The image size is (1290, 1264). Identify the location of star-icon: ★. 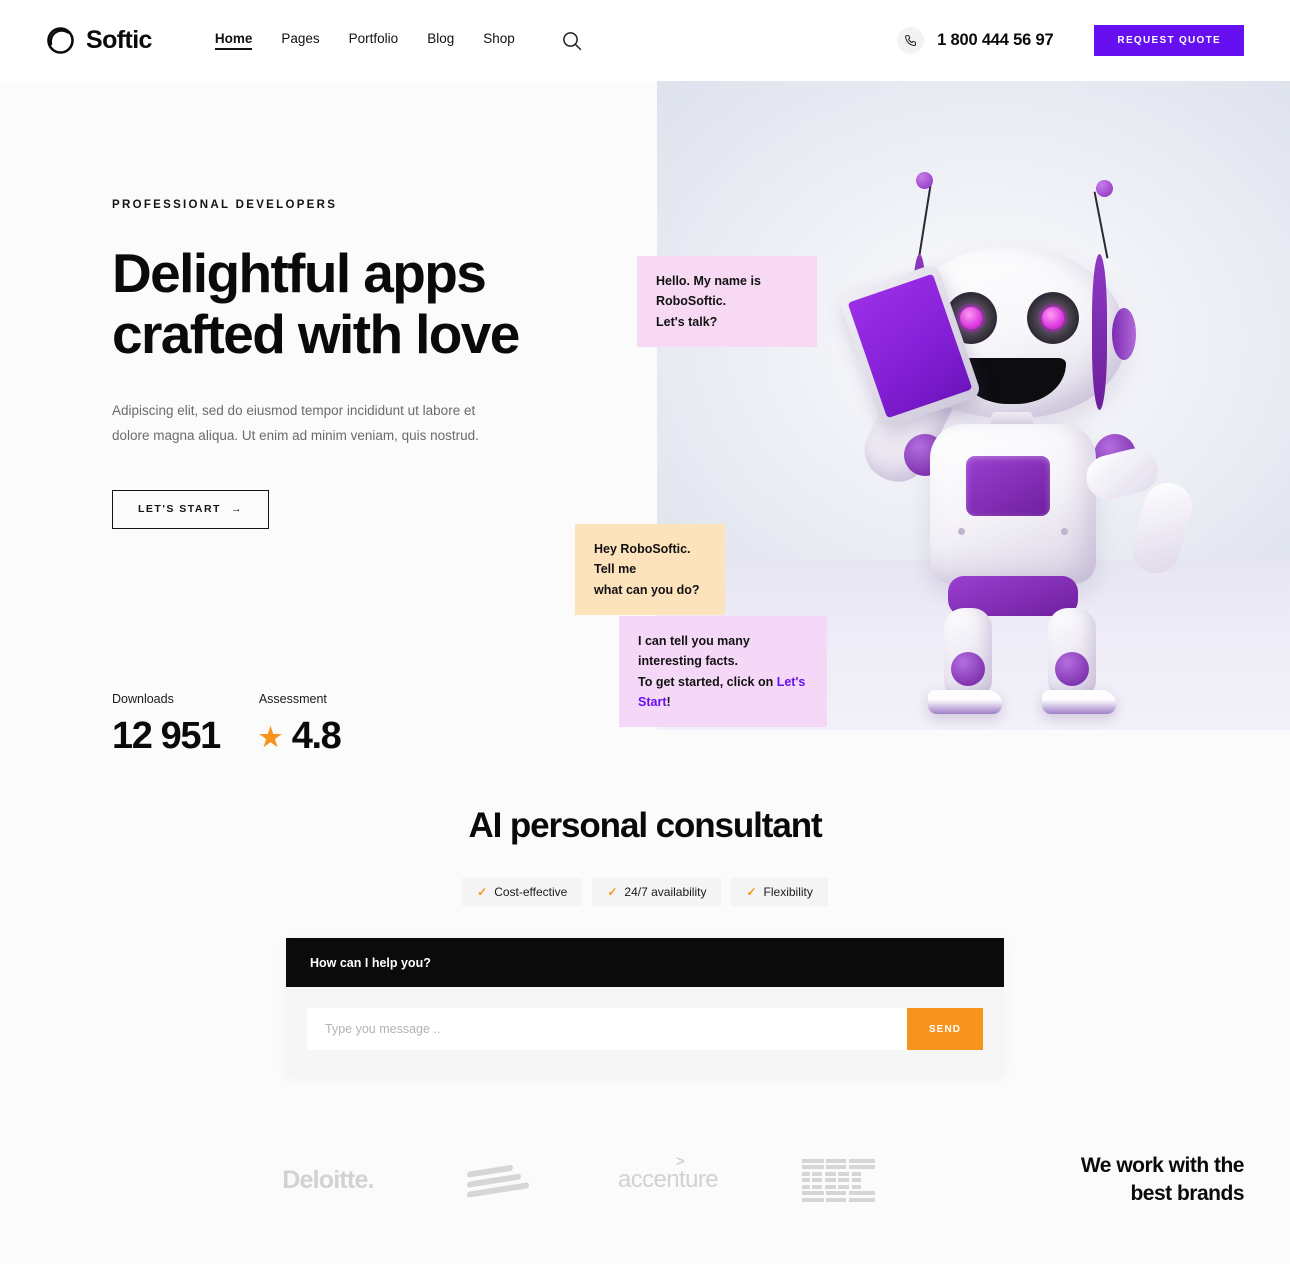
(270, 736).